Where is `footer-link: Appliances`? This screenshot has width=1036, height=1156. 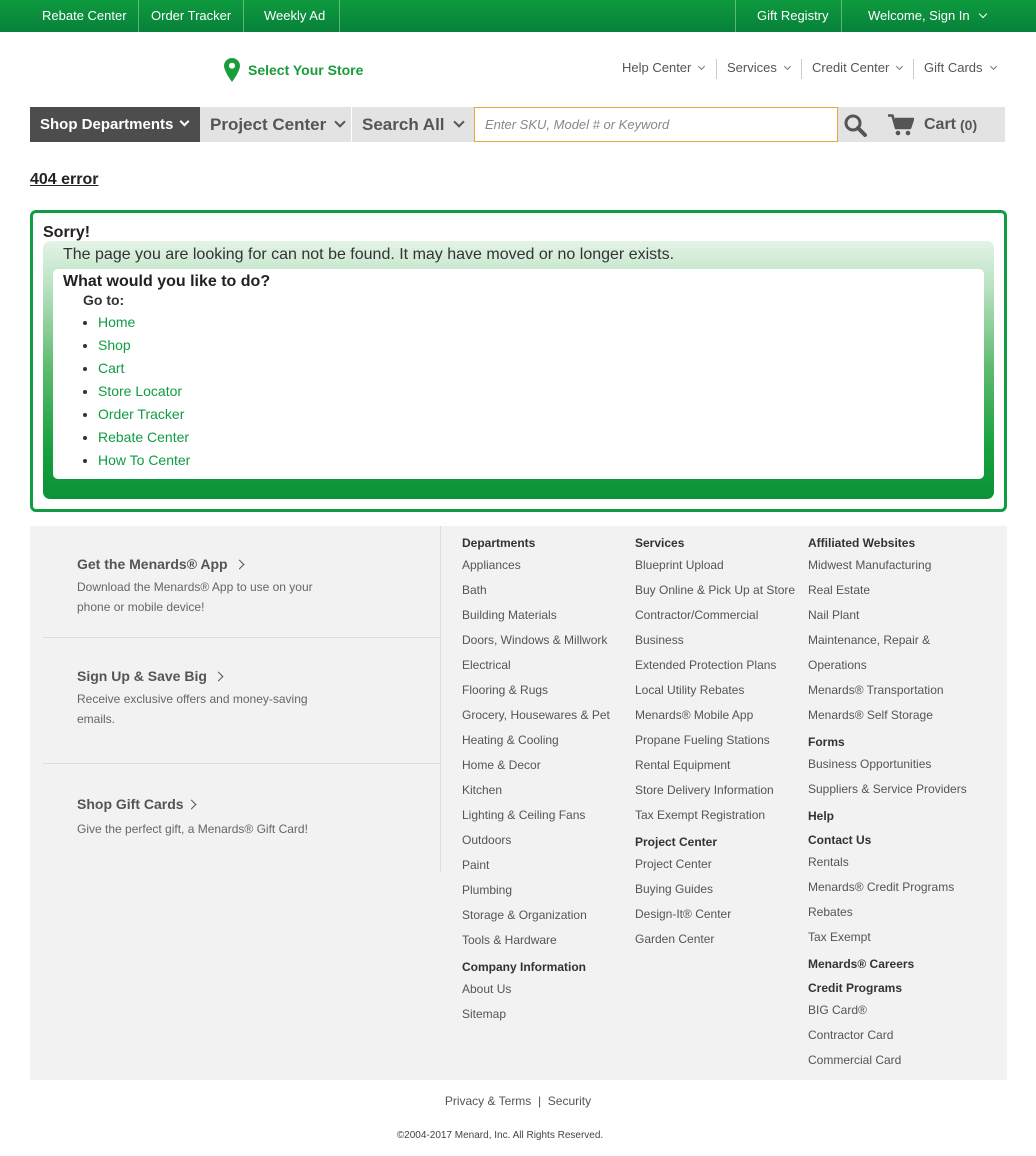
footer-link: Appliances is located at coordinates (547, 565).